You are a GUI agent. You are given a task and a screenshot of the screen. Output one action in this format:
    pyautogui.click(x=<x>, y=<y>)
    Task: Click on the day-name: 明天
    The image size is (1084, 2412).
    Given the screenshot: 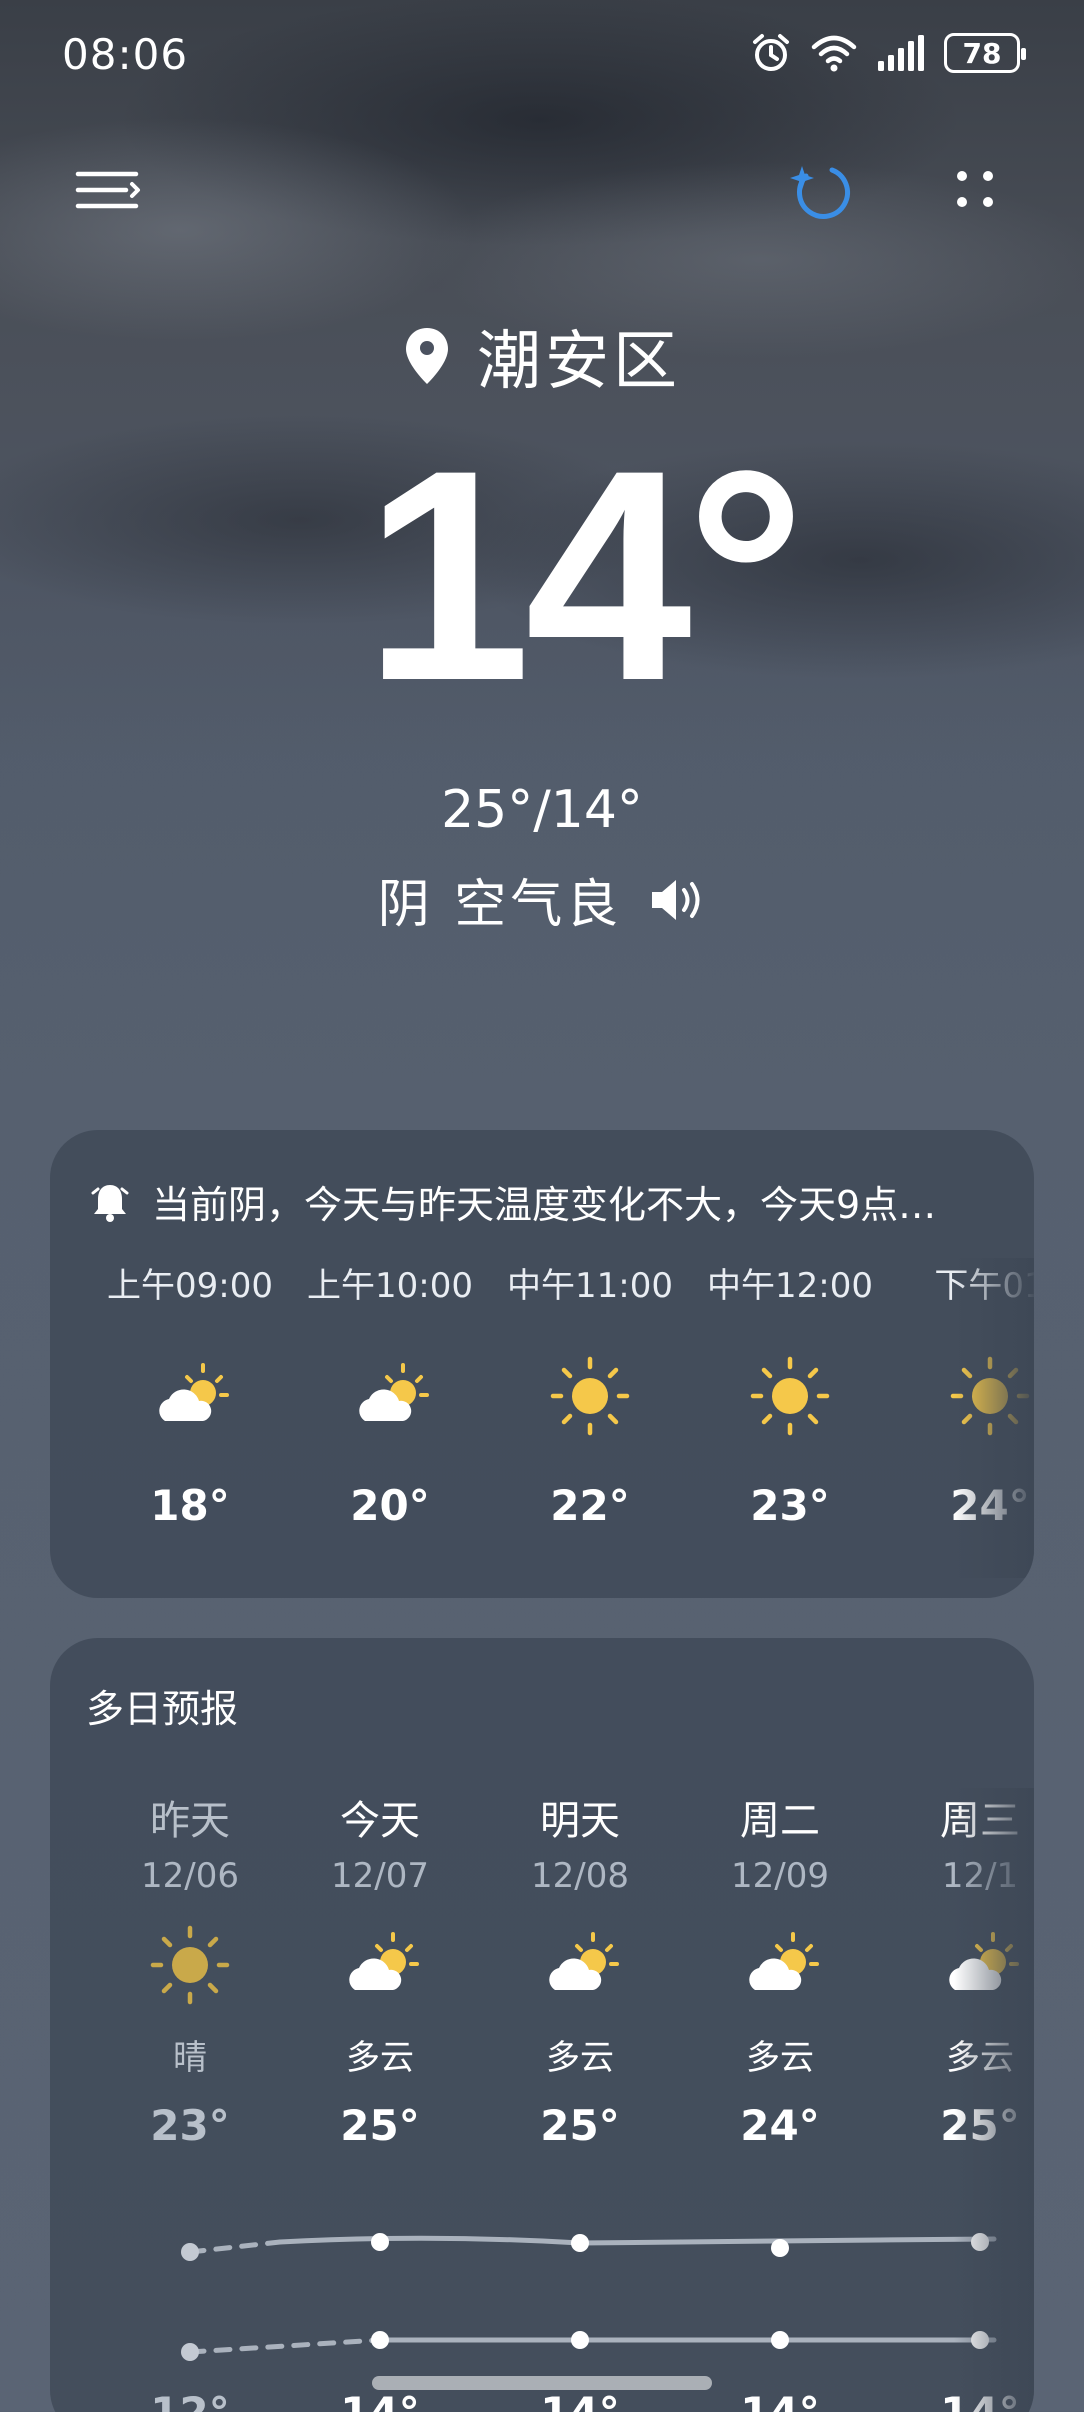 What is the action you would take?
    pyautogui.click(x=580, y=1821)
    